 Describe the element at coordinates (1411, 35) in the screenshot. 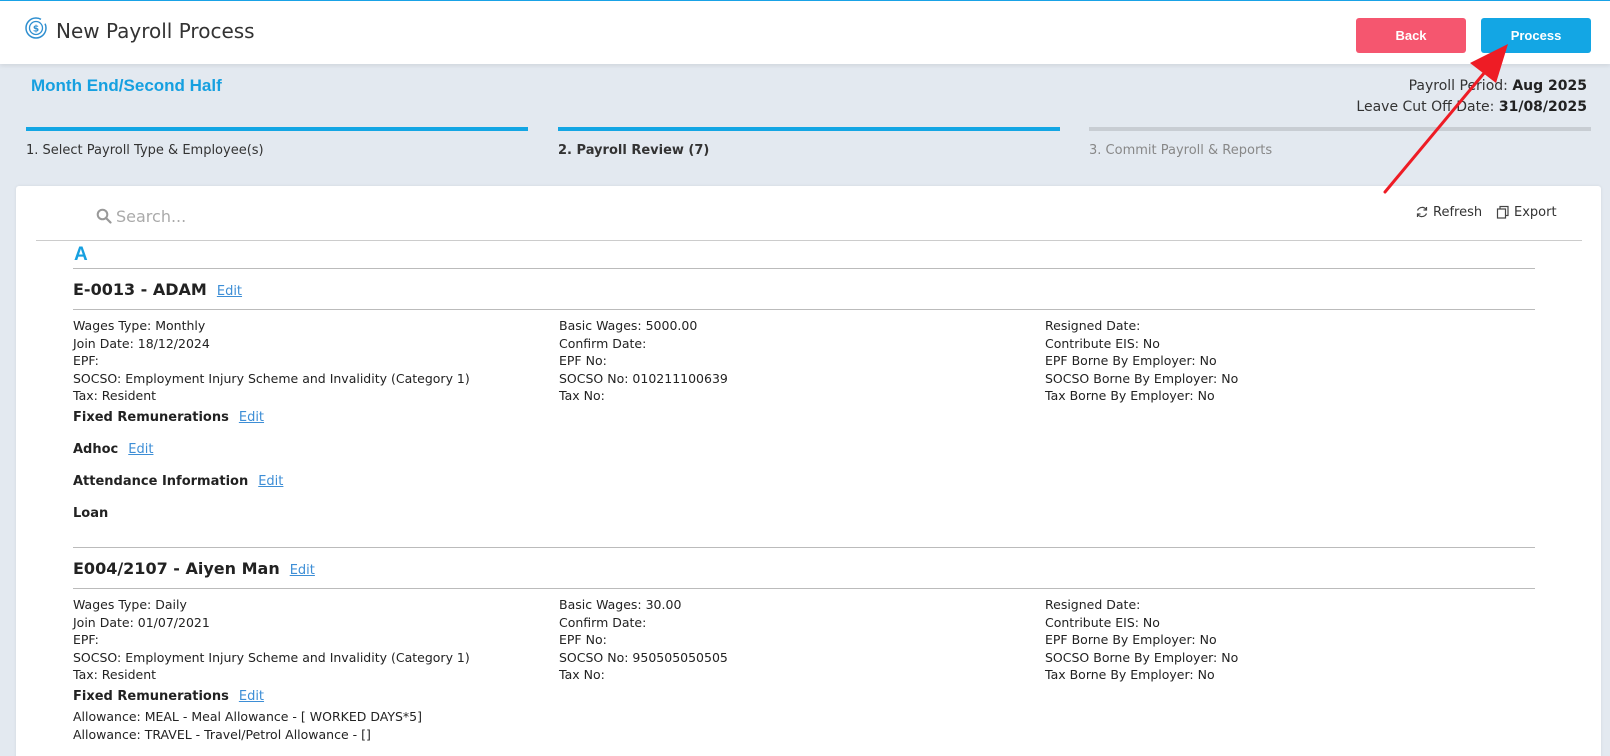

I see `back-button: Back` at that location.